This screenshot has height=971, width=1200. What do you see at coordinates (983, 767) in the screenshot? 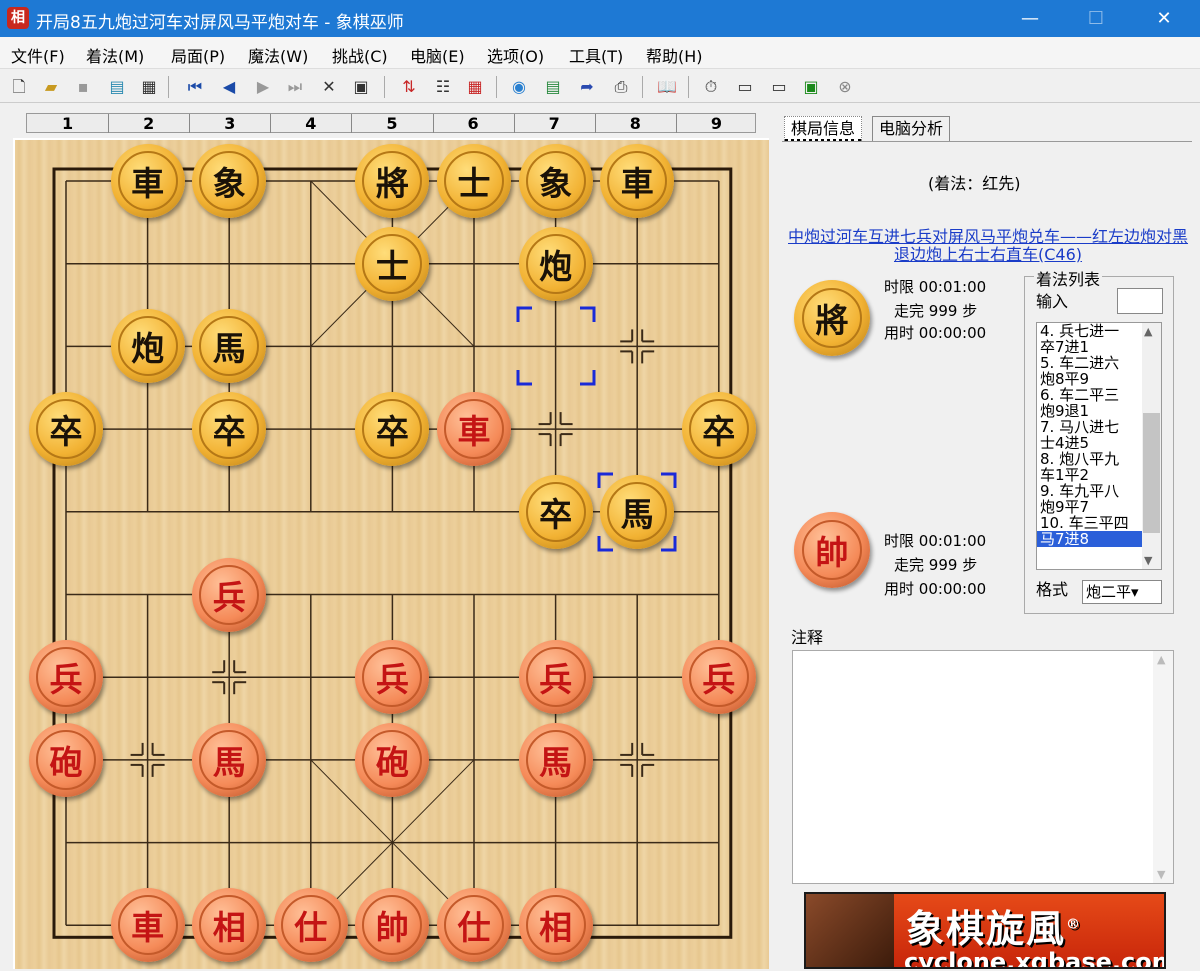
I see `notes-textarea: ▲ ▼` at bounding box center [983, 767].